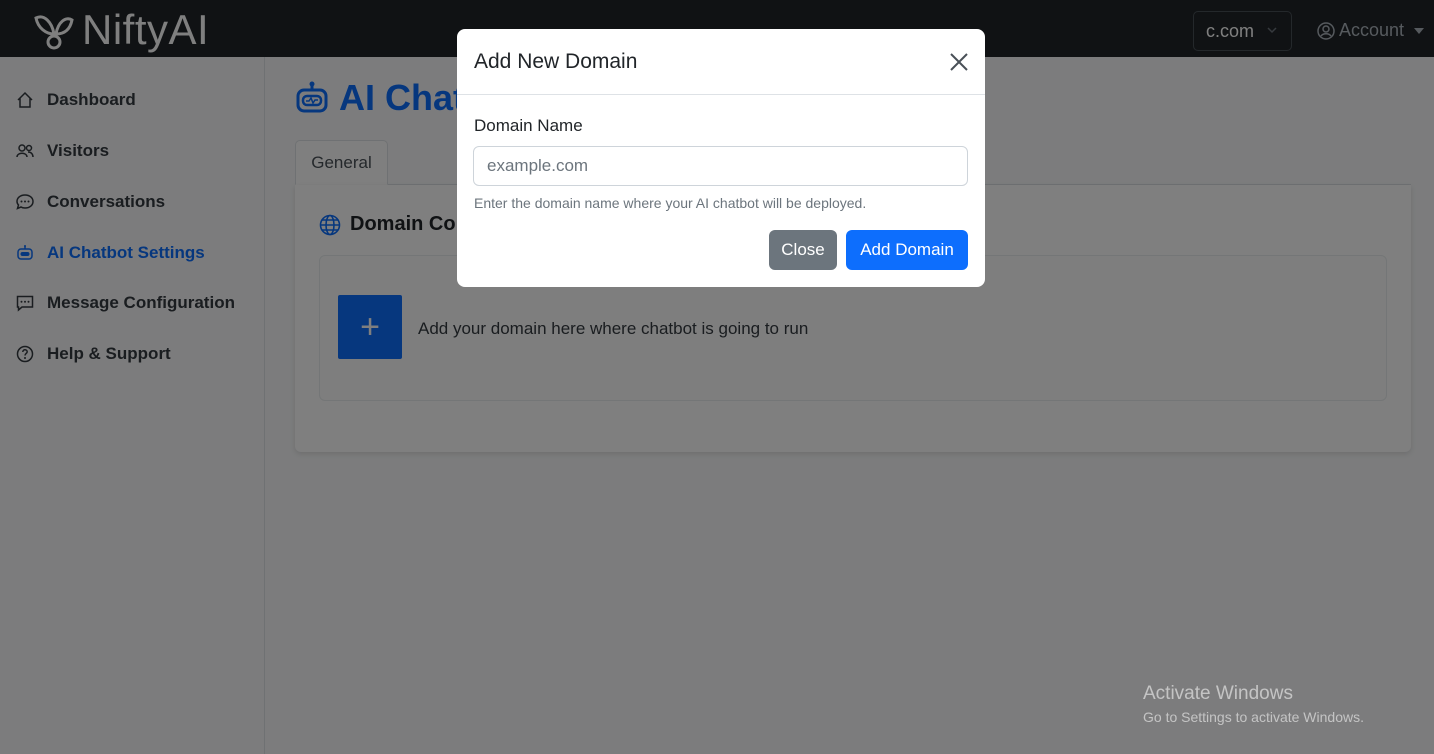  What do you see at coordinates (720, 166) in the screenshot?
I see `domain-name-input` at bounding box center [720, 166].